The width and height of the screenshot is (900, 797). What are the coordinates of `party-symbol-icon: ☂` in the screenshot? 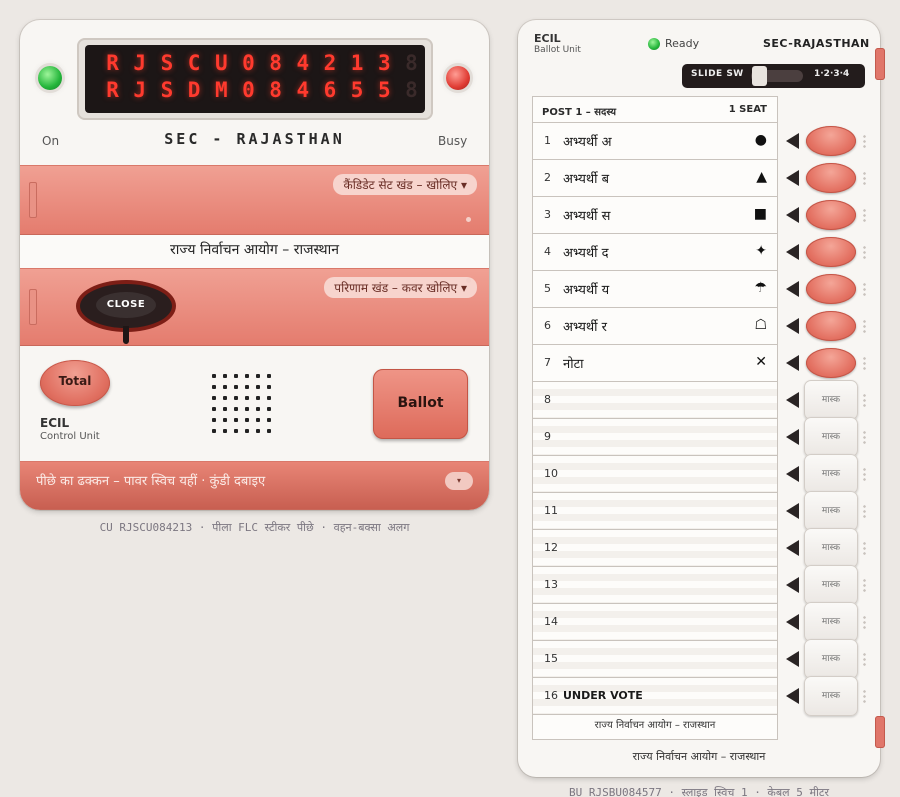 It's located at (760, 288).